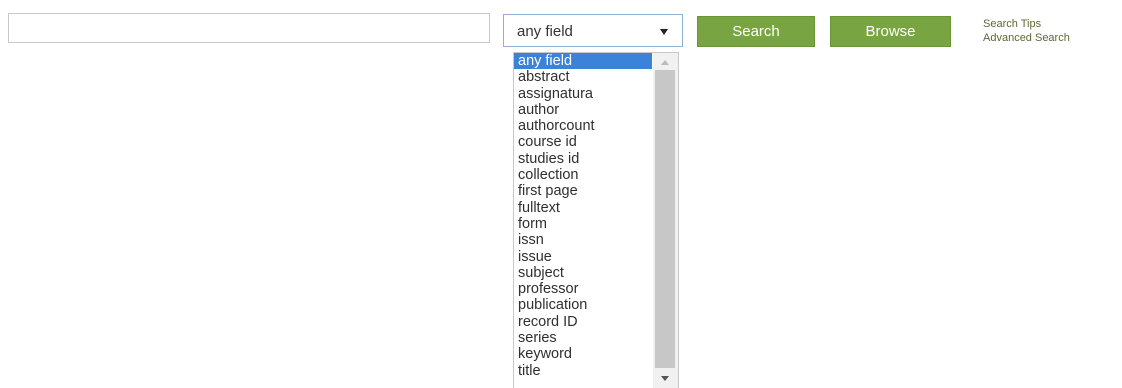  Describe the element at coordinates (593, 30) in the screenshot. I see `field-select: any field` at that location.